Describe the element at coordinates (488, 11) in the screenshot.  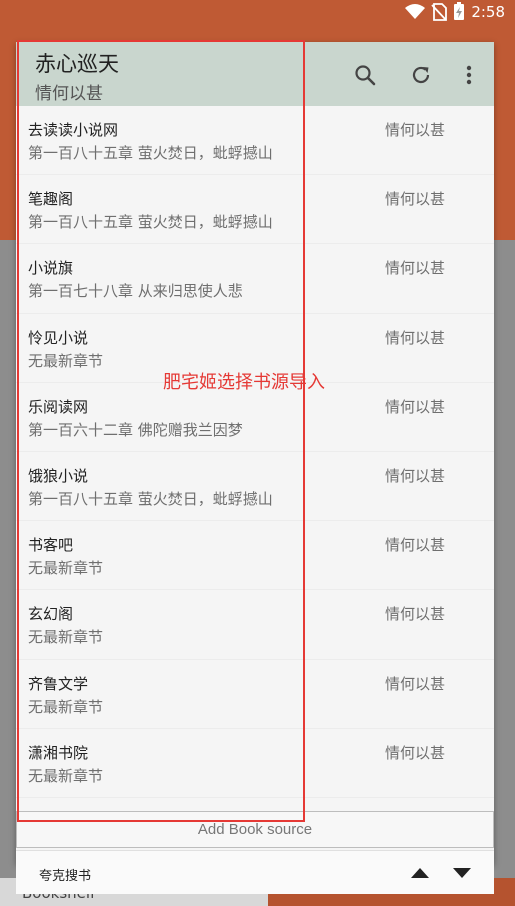
I see `status-time: 2:58` at that location.